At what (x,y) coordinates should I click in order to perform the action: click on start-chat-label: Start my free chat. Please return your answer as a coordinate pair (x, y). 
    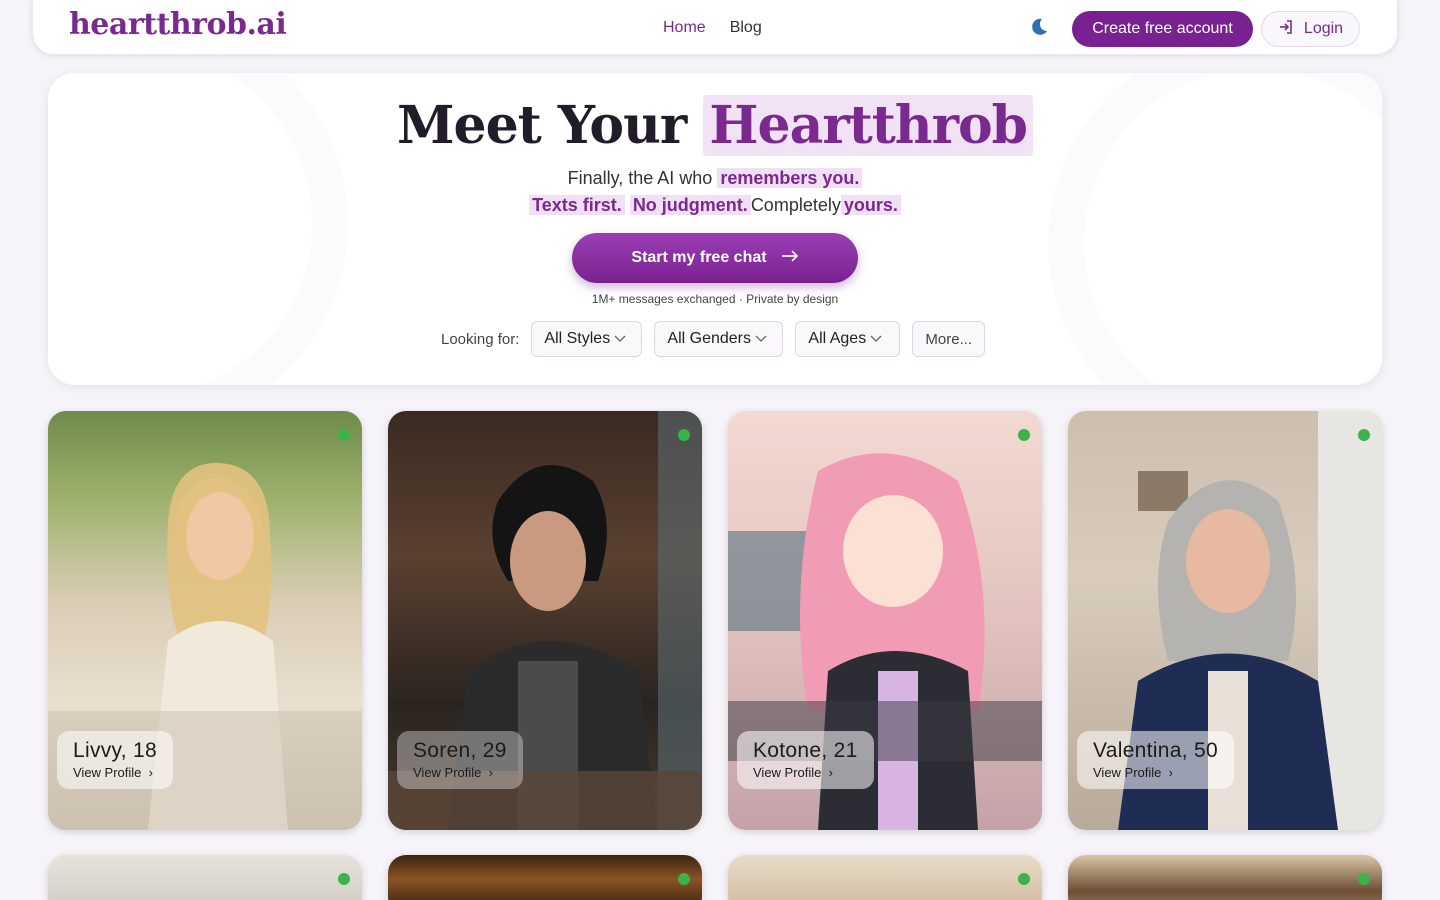
    Looking at the image, I should click on (699, 257).